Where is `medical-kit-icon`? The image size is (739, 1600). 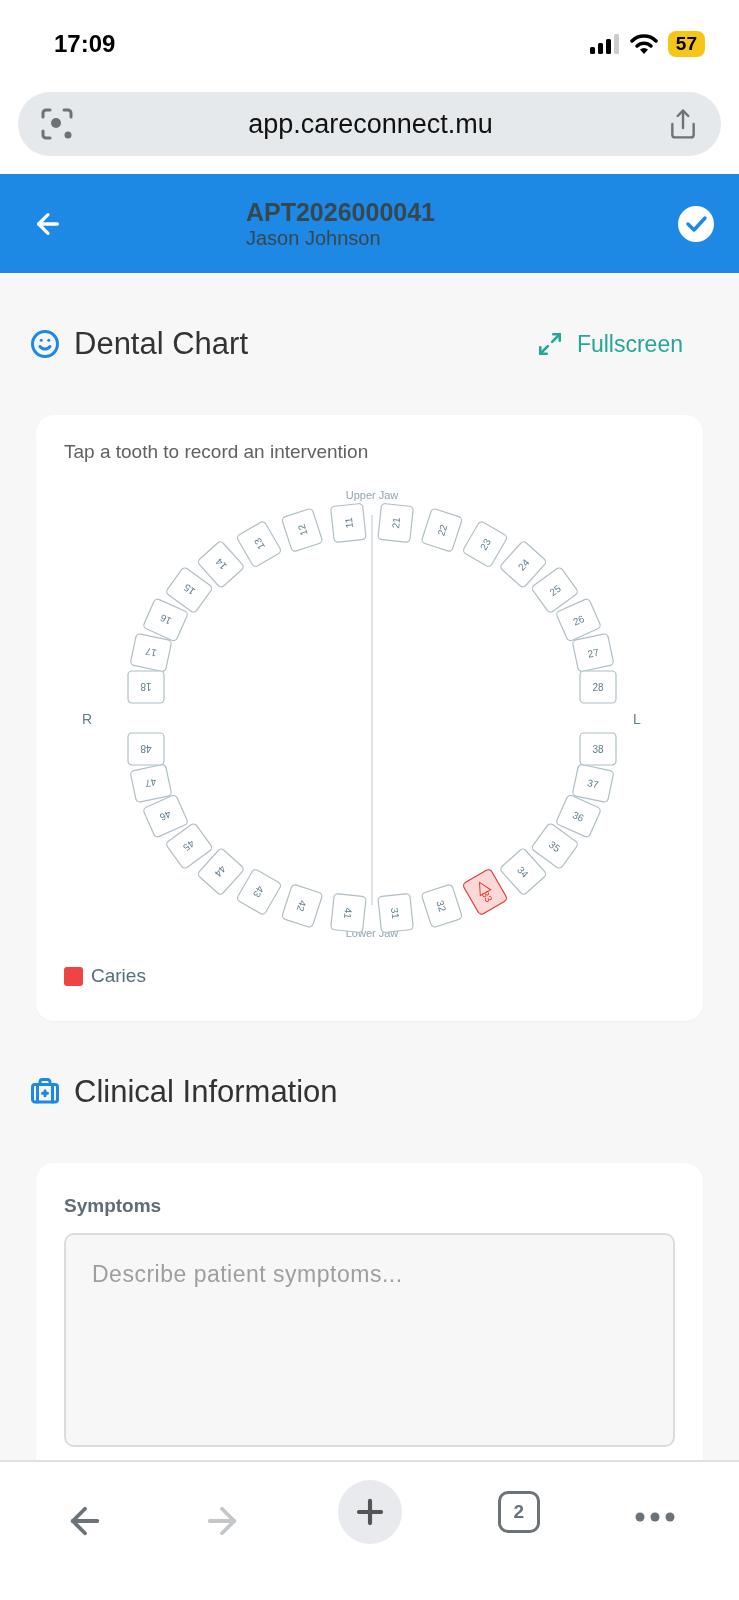 medical-kit-icon is located at coordinates (45, 1092).